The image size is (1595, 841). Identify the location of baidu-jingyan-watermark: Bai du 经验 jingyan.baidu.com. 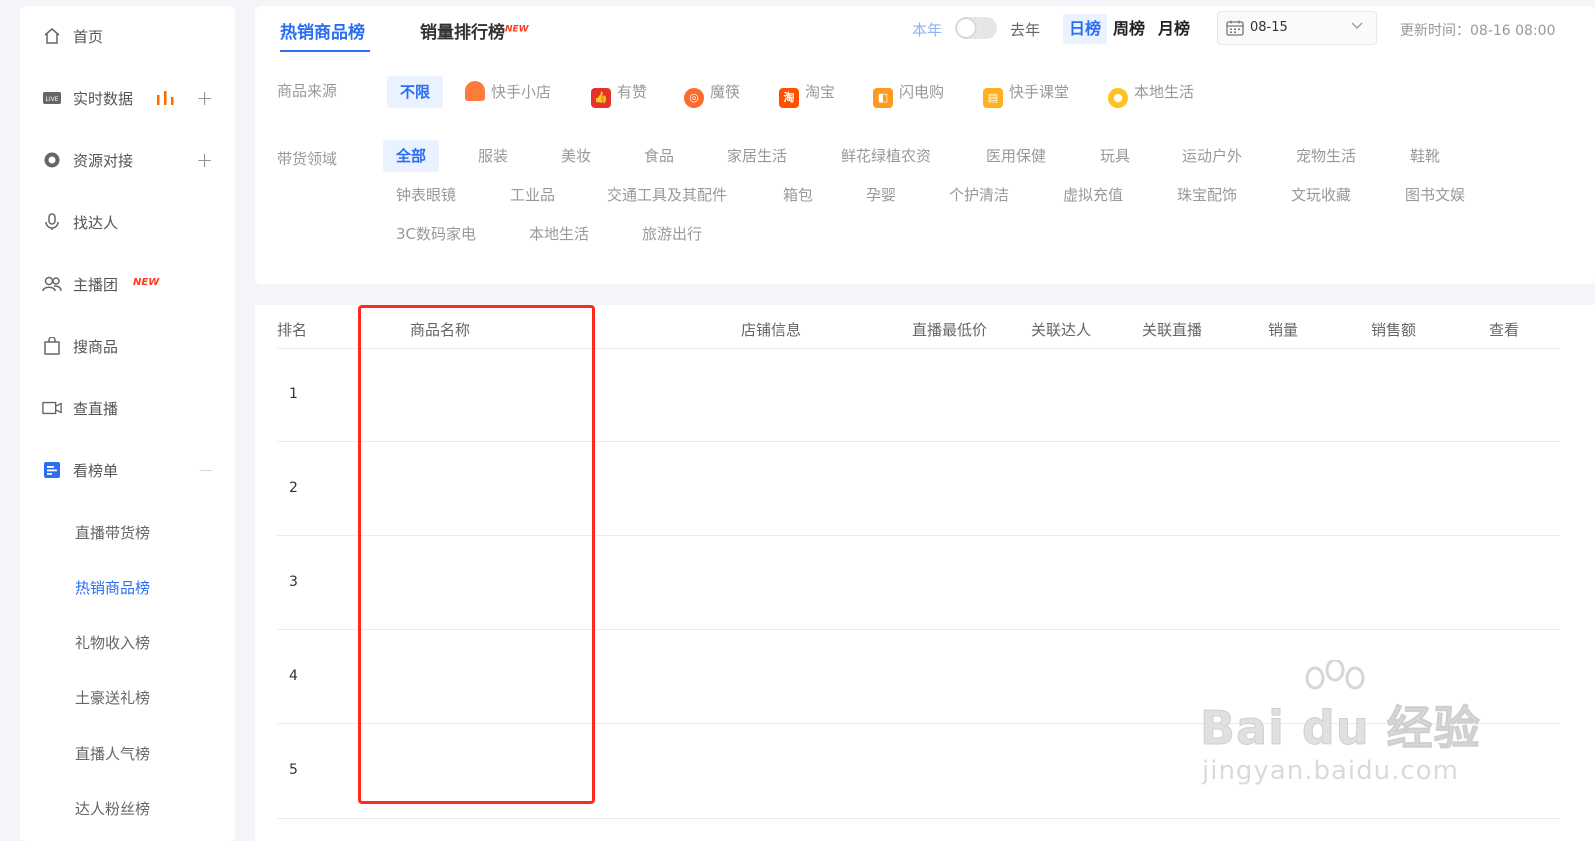
(1345, 725).